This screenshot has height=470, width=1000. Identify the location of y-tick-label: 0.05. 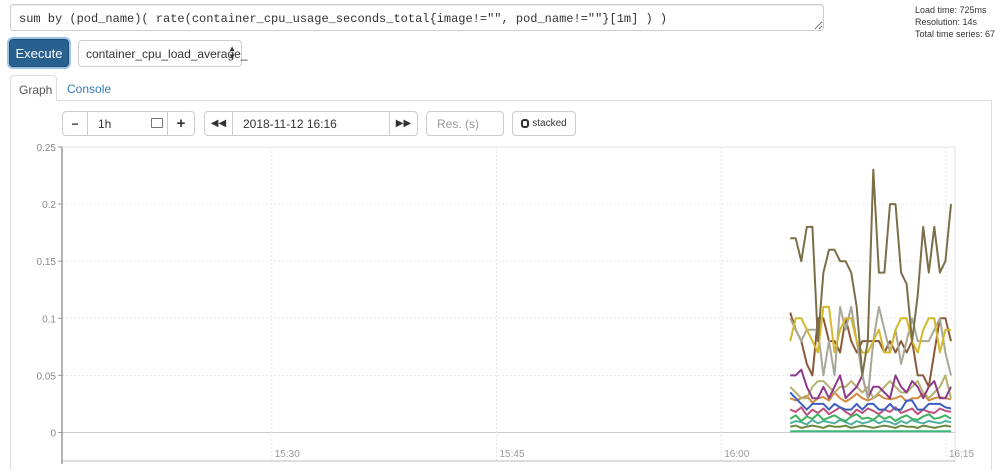
(47, 376).